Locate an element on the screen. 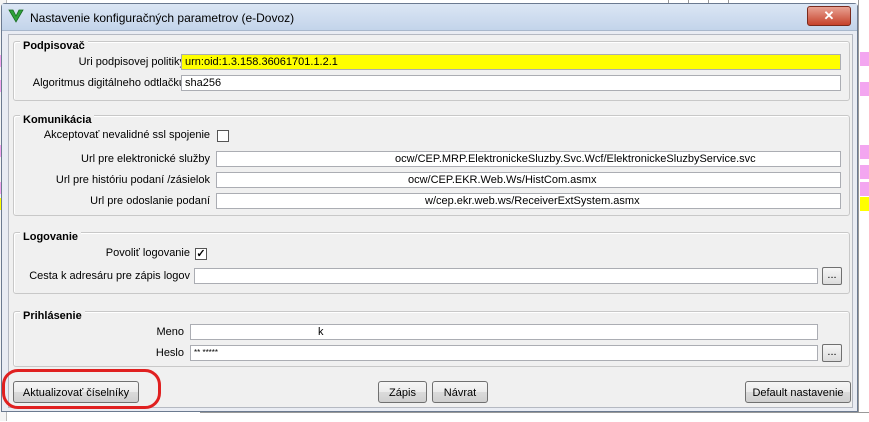 The height and width of the screenshot is (422, 869). enable-logging-label: Povoliť logovanie is located at coordinates (147, 253).